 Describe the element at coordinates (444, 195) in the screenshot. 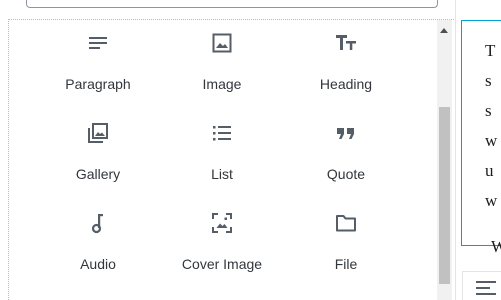

I see `scrollbar-thumb` at that location.